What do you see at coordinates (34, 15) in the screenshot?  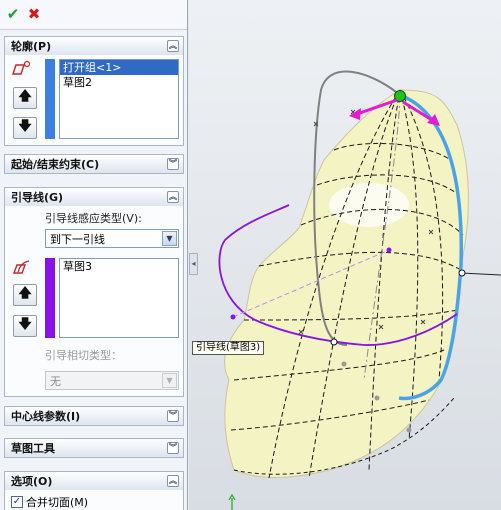 I see `cancel-button: ✖` at bounding box center [34, 15].